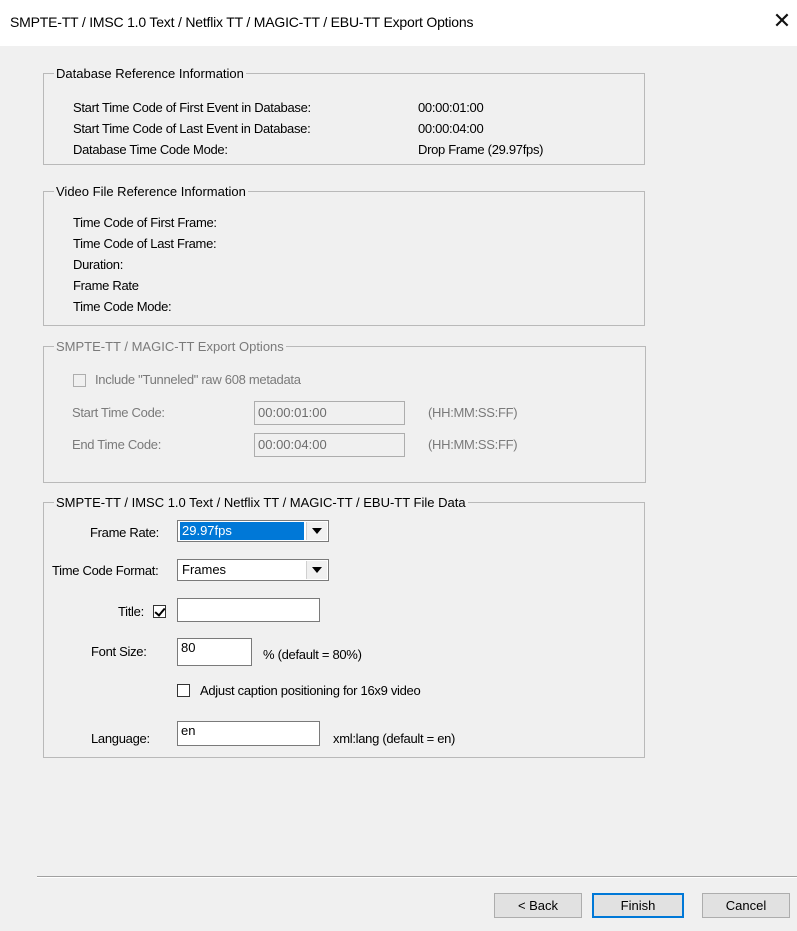 The image size is (797, 931). Describe the element at coordinates (253, 570) in the screenshot. I see `tc-format-dropdown: Frames` at that location.